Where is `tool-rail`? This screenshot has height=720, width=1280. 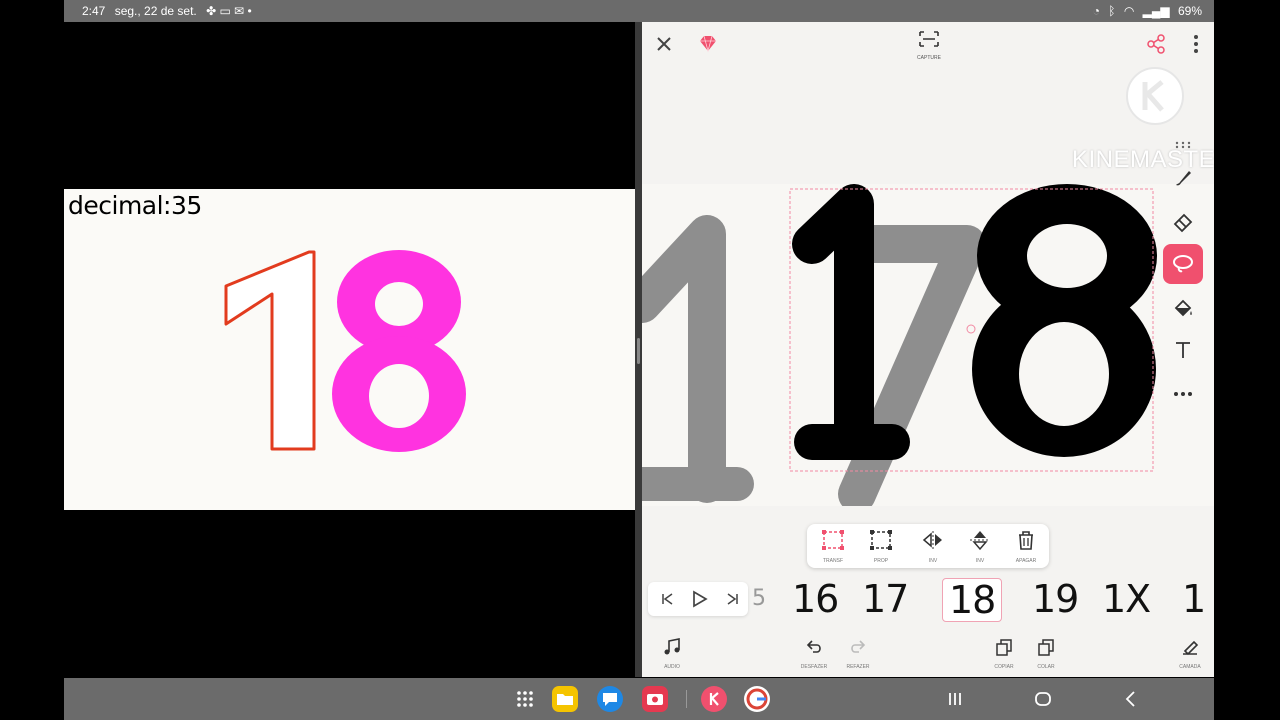 tool-rail is located at coordinates (1183, 272).